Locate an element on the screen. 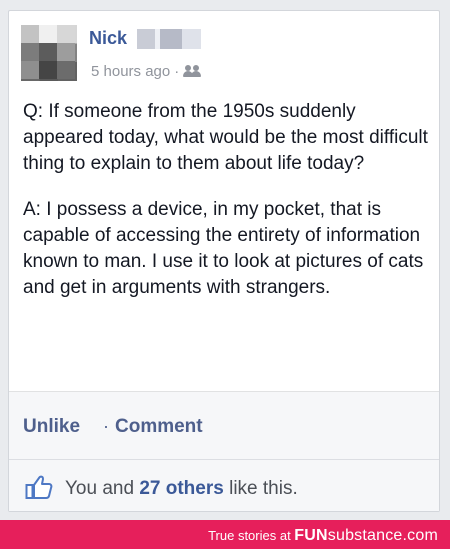 This screenshot has width=450, height=549. post-meta: 5 hours ago · is located at coordinates (146, 71).